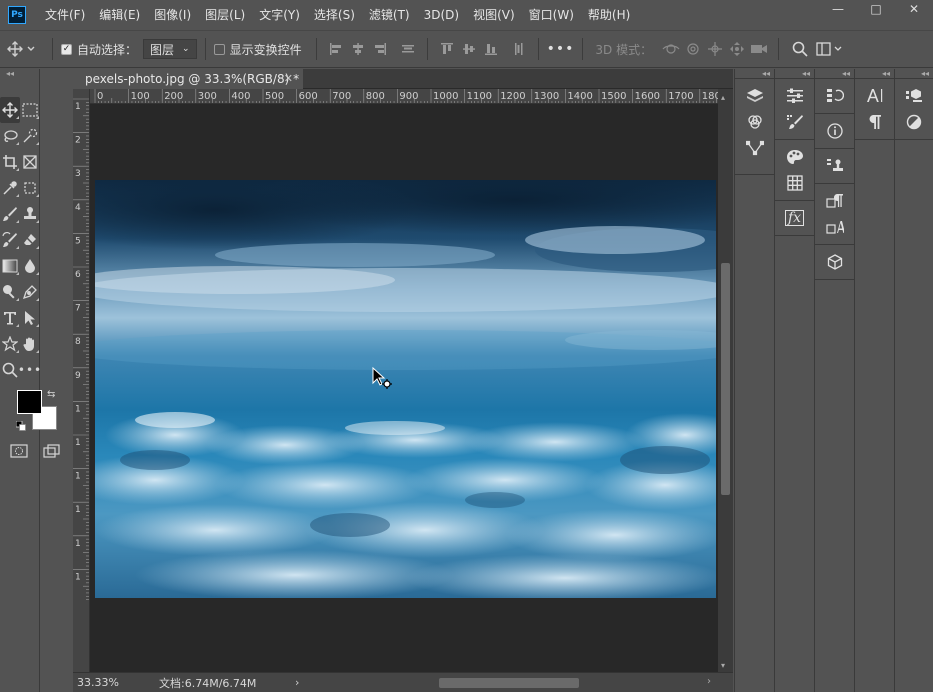 Image resolution: width=933 pixels, height=692 pixels. I want to click on menu-edit: 编辑(E), so click(119, 15).